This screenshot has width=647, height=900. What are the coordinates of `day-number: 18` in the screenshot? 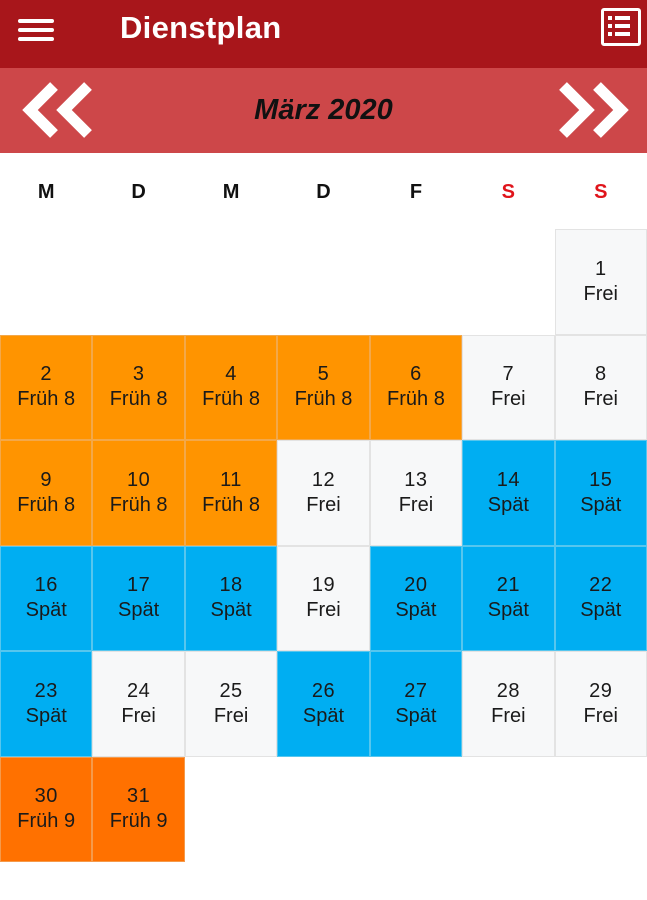 It's located at (231, 585).